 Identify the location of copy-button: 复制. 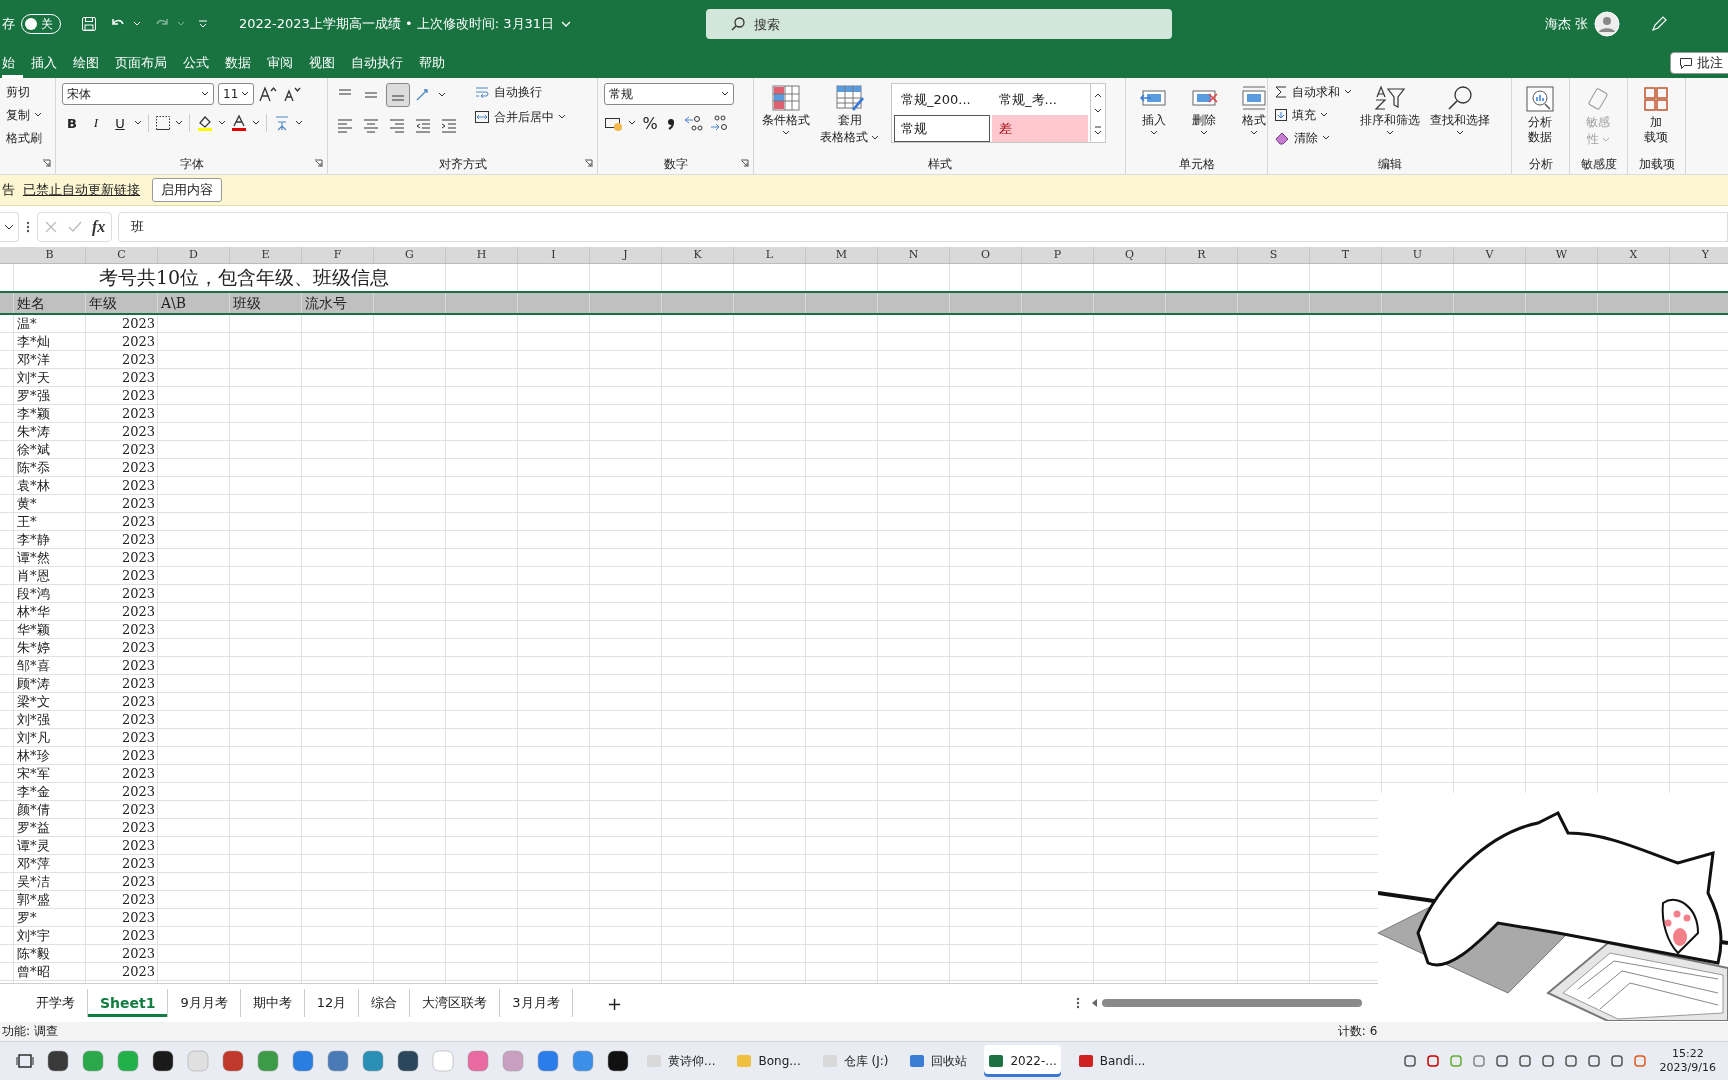
(18, 115).